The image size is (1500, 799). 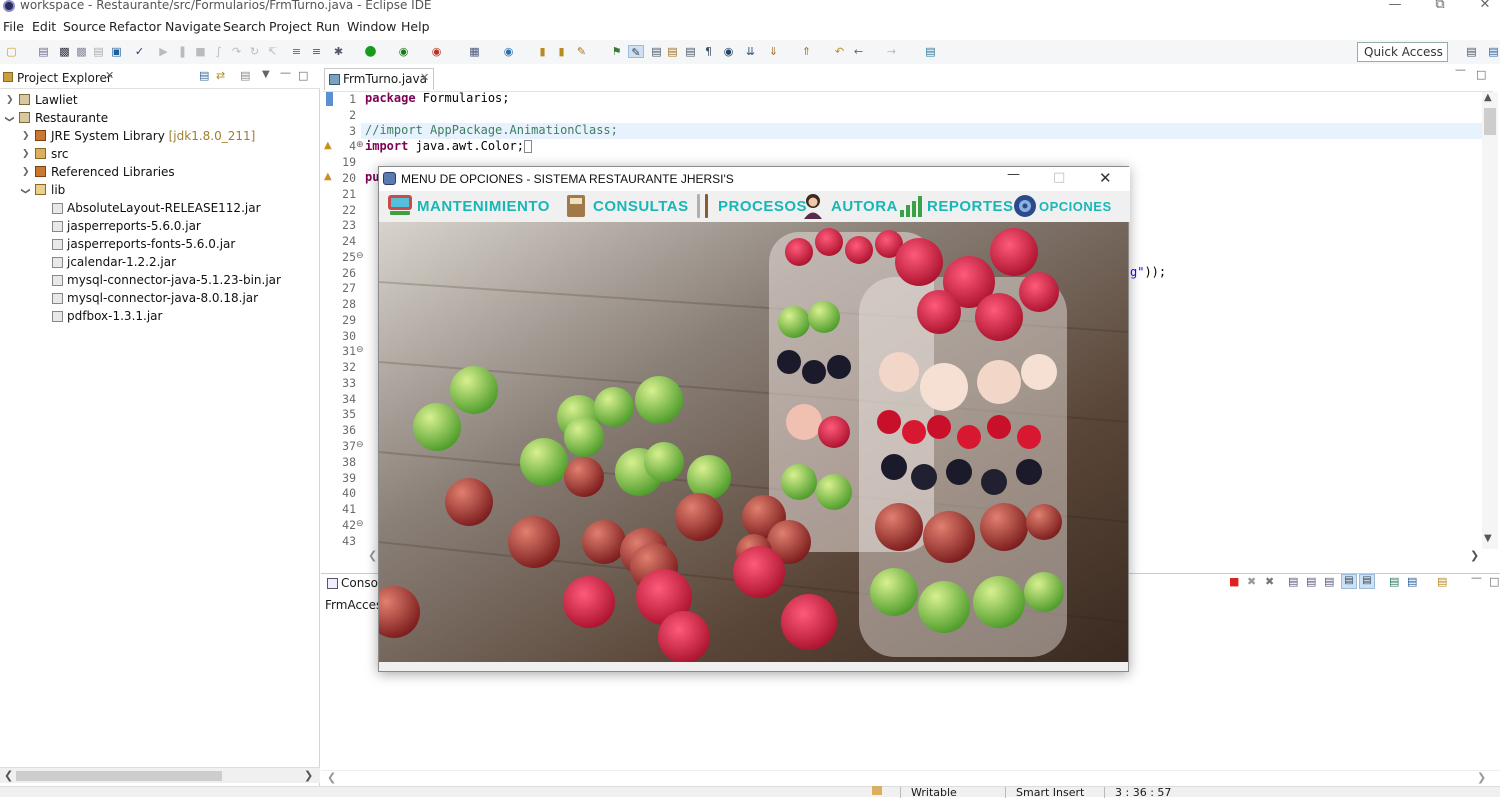 I want to click on show-stdout-icon: ▤, so click(x=1349, y=581).